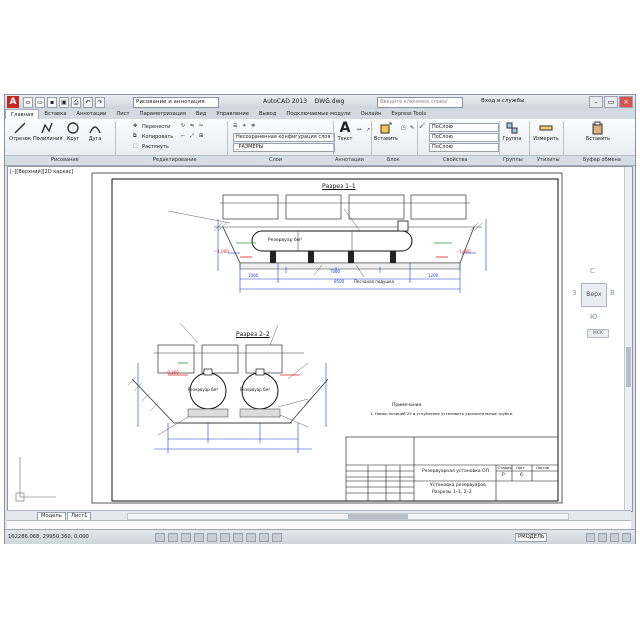 The image size is (640, 640). What do you see at coordinates (95, 131) in the screenshot?
I see `arc-tool-button: Дуга` at bounding box center [95, 131].